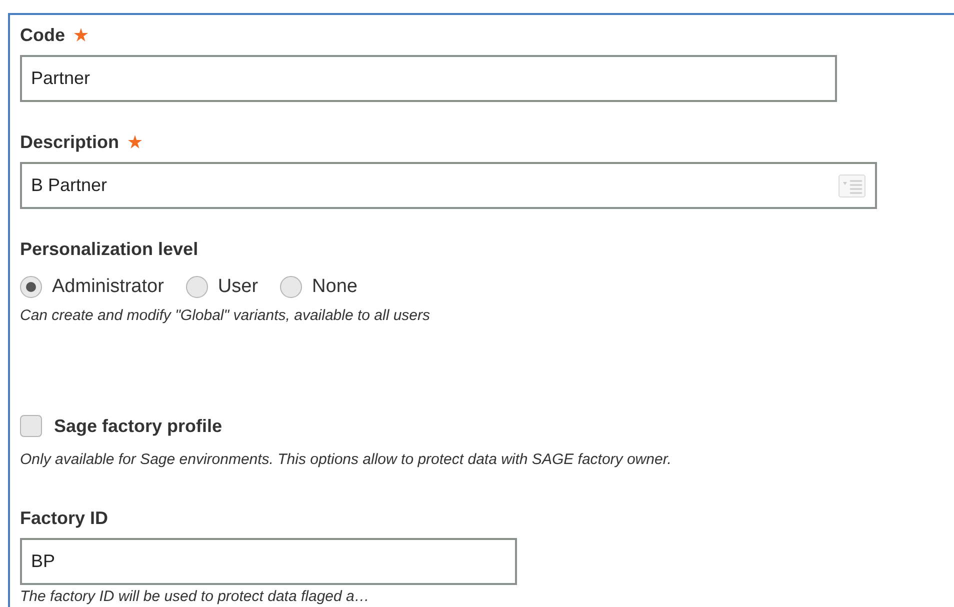  What do you see at coordinates (70, 142) in the screenshot?
I see `field-label: Description` at bounding box center [70, 142].